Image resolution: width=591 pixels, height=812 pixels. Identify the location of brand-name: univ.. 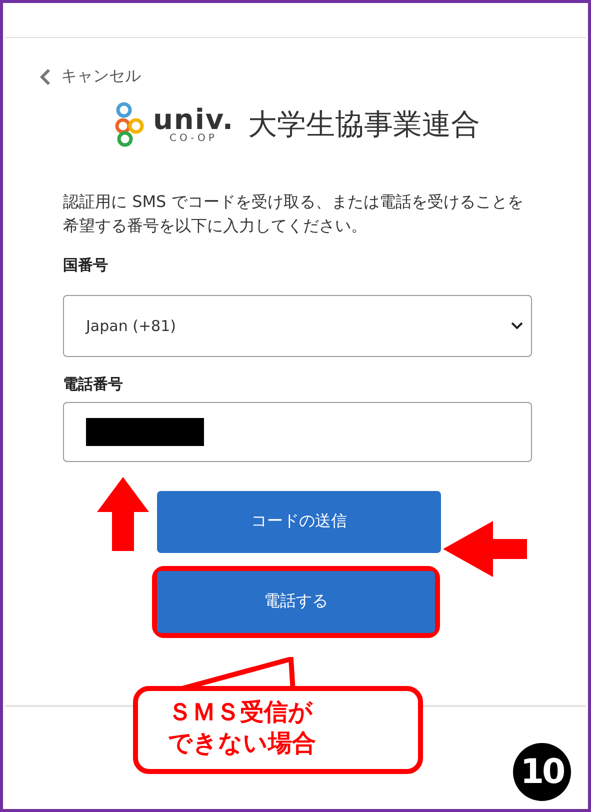
(193, 120).